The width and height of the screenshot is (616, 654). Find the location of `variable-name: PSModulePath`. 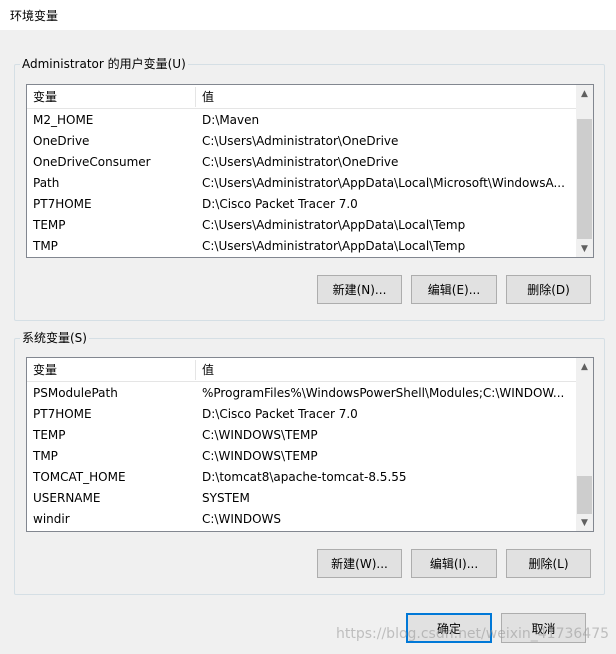

variable-name: PSModulePath is located at coordinates (75, 393).